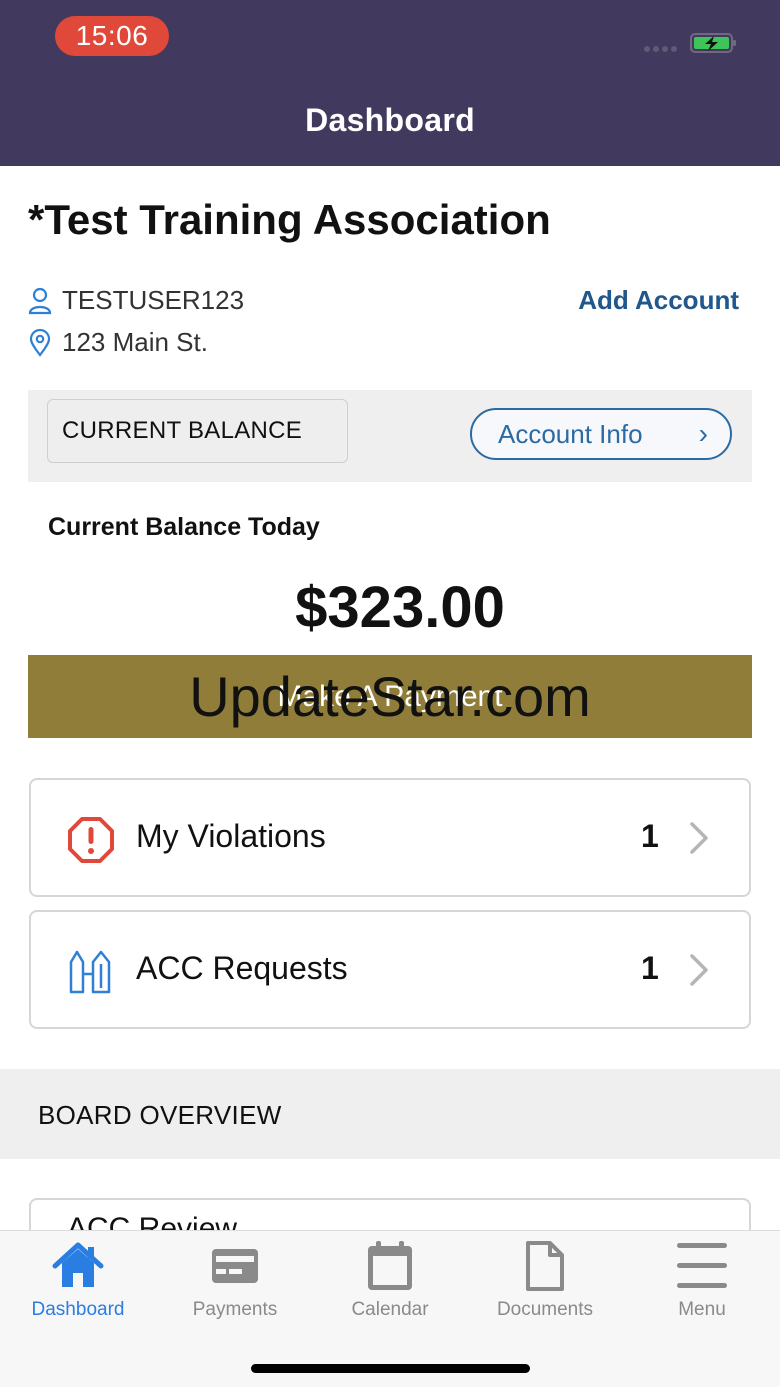 The image size is (780, 1387). What do you see at coordinates (390, 83) in the screenshot?
I see `top-bar: 15:06 Dashboard` at bounding box center [390, 83].